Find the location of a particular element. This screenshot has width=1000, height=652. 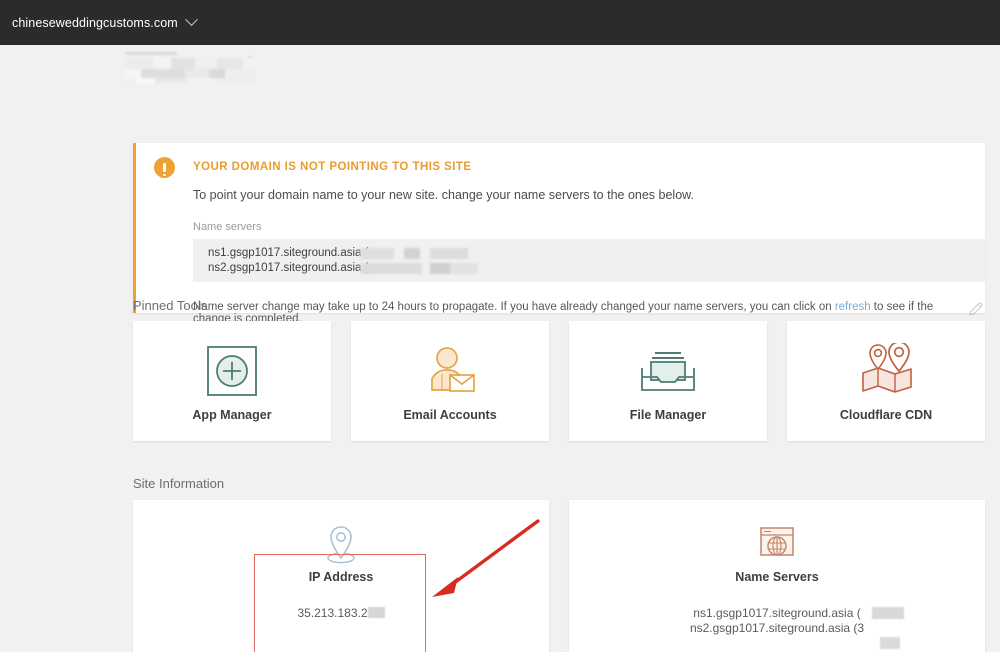

name-servers-value-line-2: ns2.gsgp1017.siteground.asia (3 is located at coordinates (794, 635).